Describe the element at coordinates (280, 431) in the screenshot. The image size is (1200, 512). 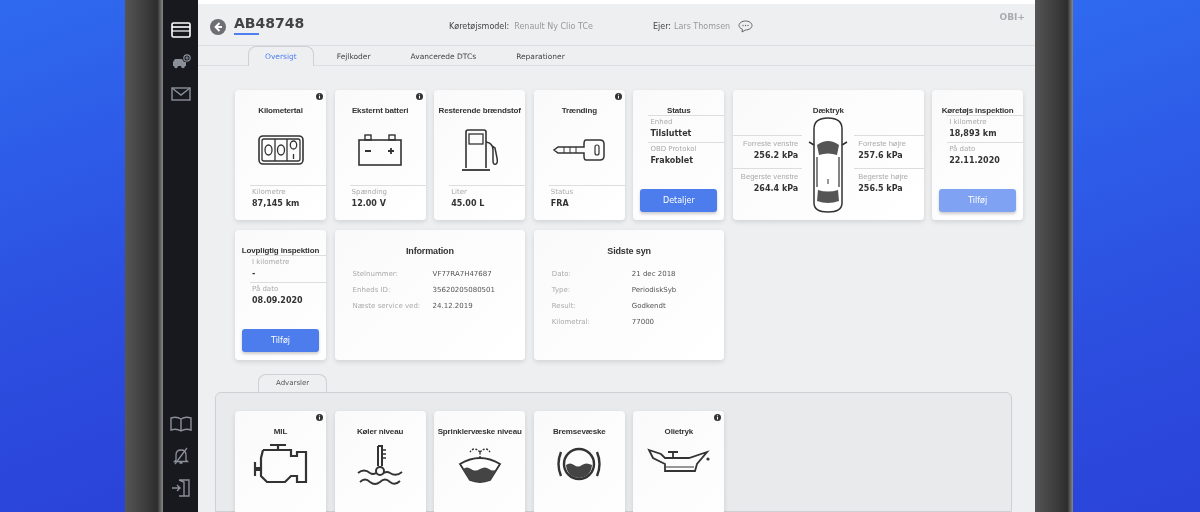
I see `card-title: MIL` at that location.